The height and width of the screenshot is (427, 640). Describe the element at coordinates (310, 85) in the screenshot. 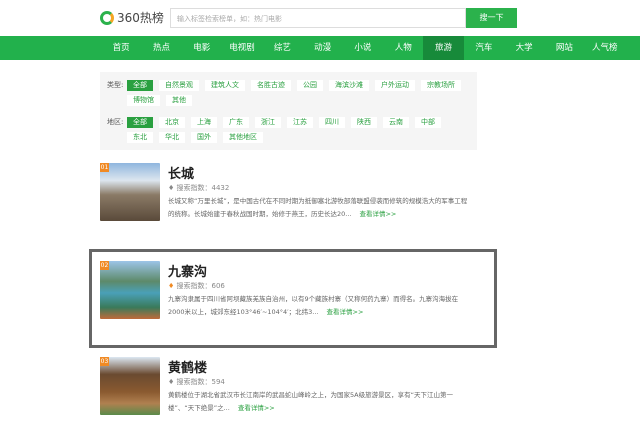

I see `filter-tag: 公园` at that location.